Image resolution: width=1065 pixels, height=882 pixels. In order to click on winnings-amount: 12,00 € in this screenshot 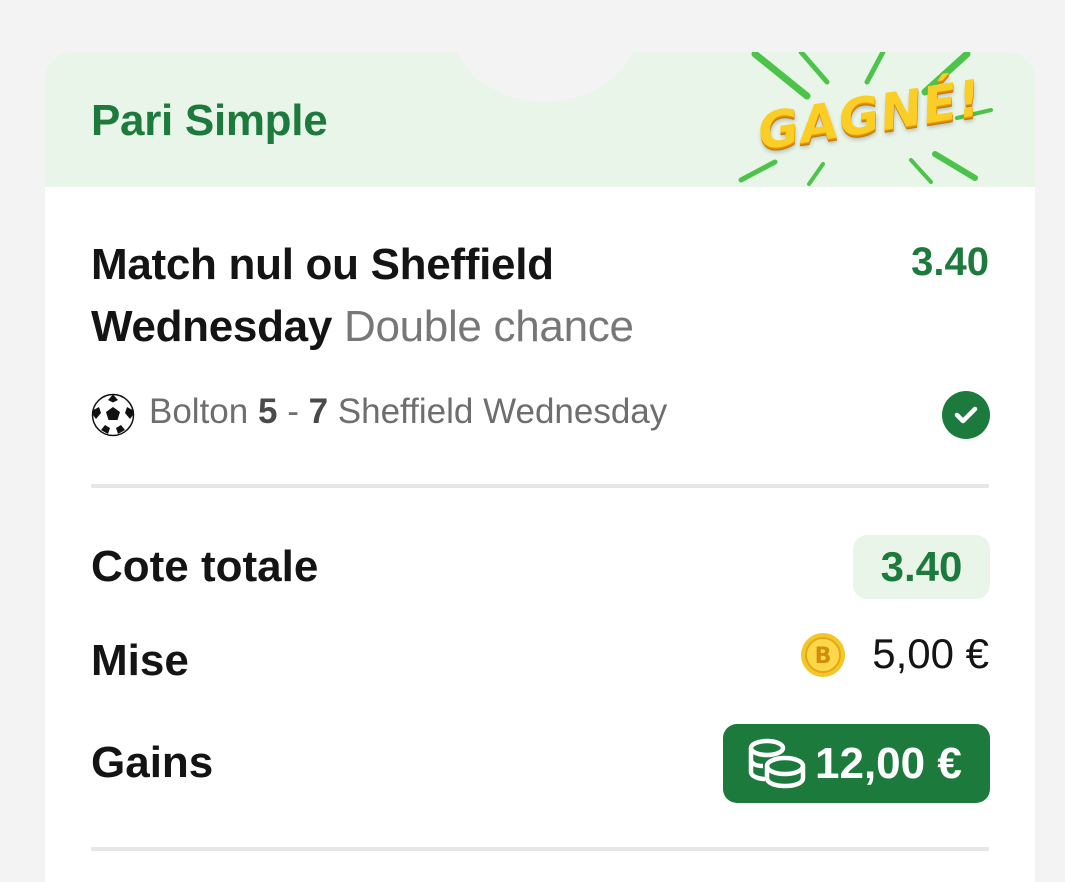, I will do `click(888, 763)`.